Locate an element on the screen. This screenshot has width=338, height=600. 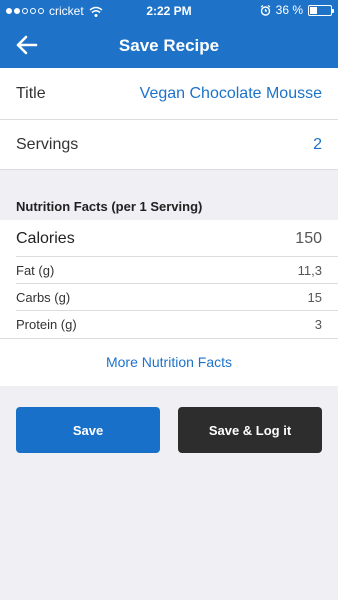
save-button: Save is located at coordinates (88, 430).